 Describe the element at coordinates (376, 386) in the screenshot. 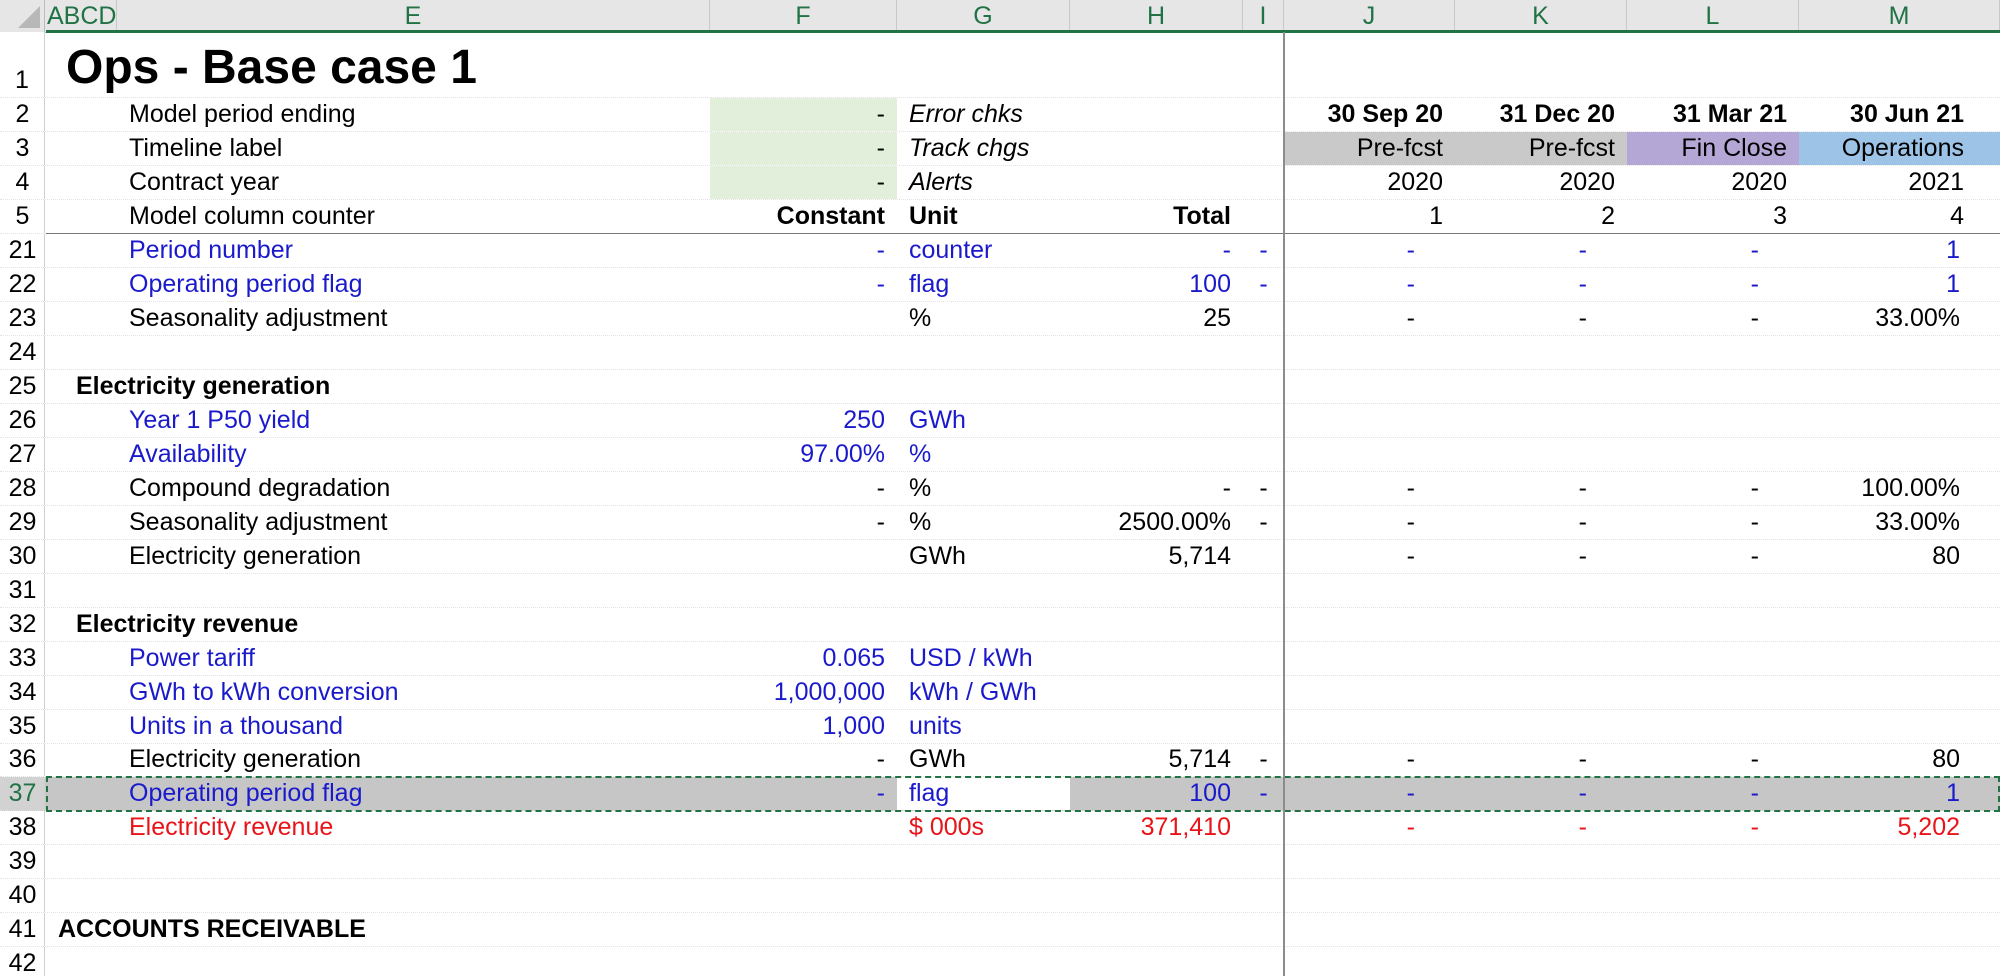

I see `section-heading: Electricity generation` at that location.